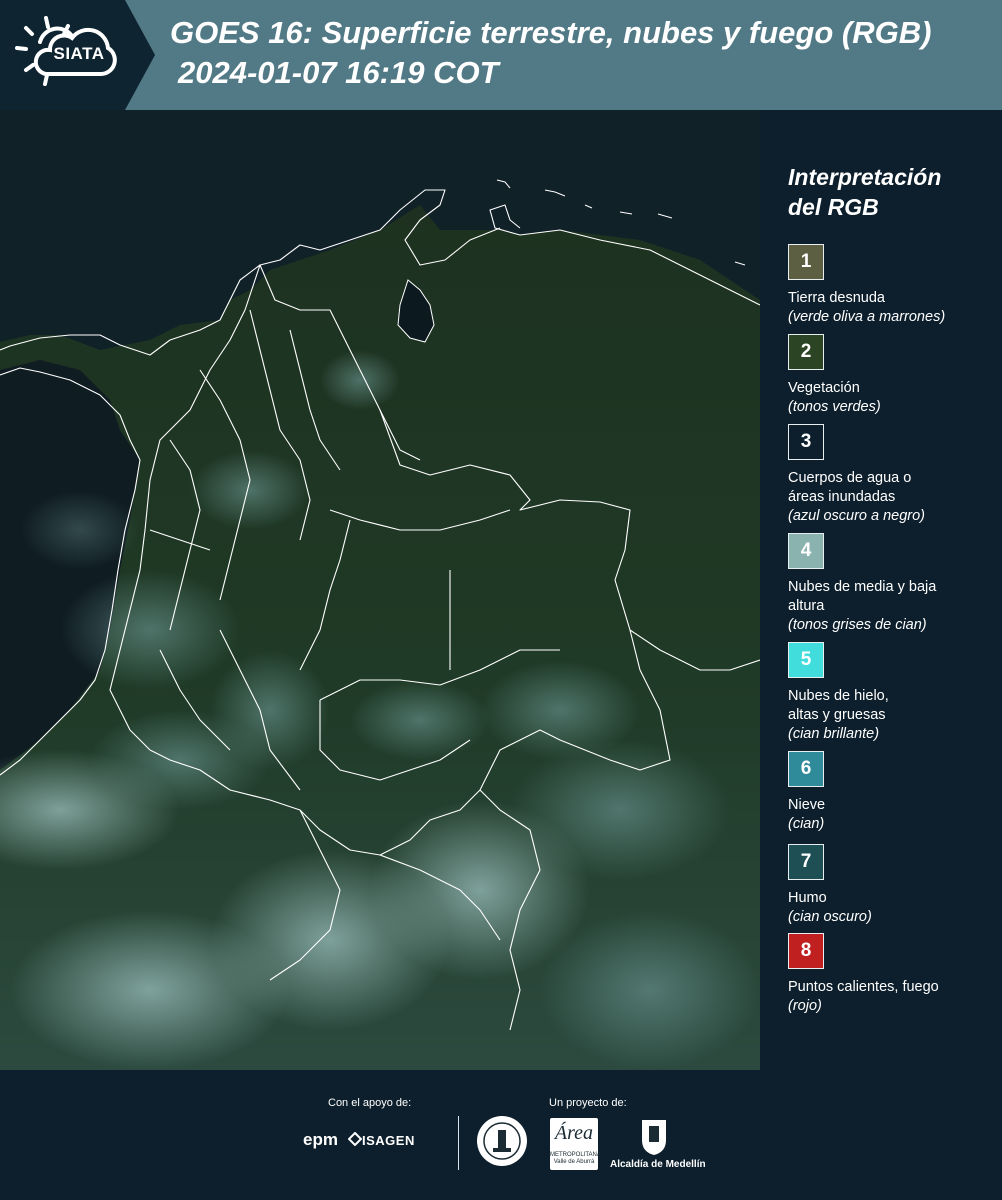 Image resolution: width=1002 pixels, height=1200 pixels. What do you see at coordinates (806, 442) in the screenshot?
I see `legend-swatch: 3` at bounding box center [806, 442].